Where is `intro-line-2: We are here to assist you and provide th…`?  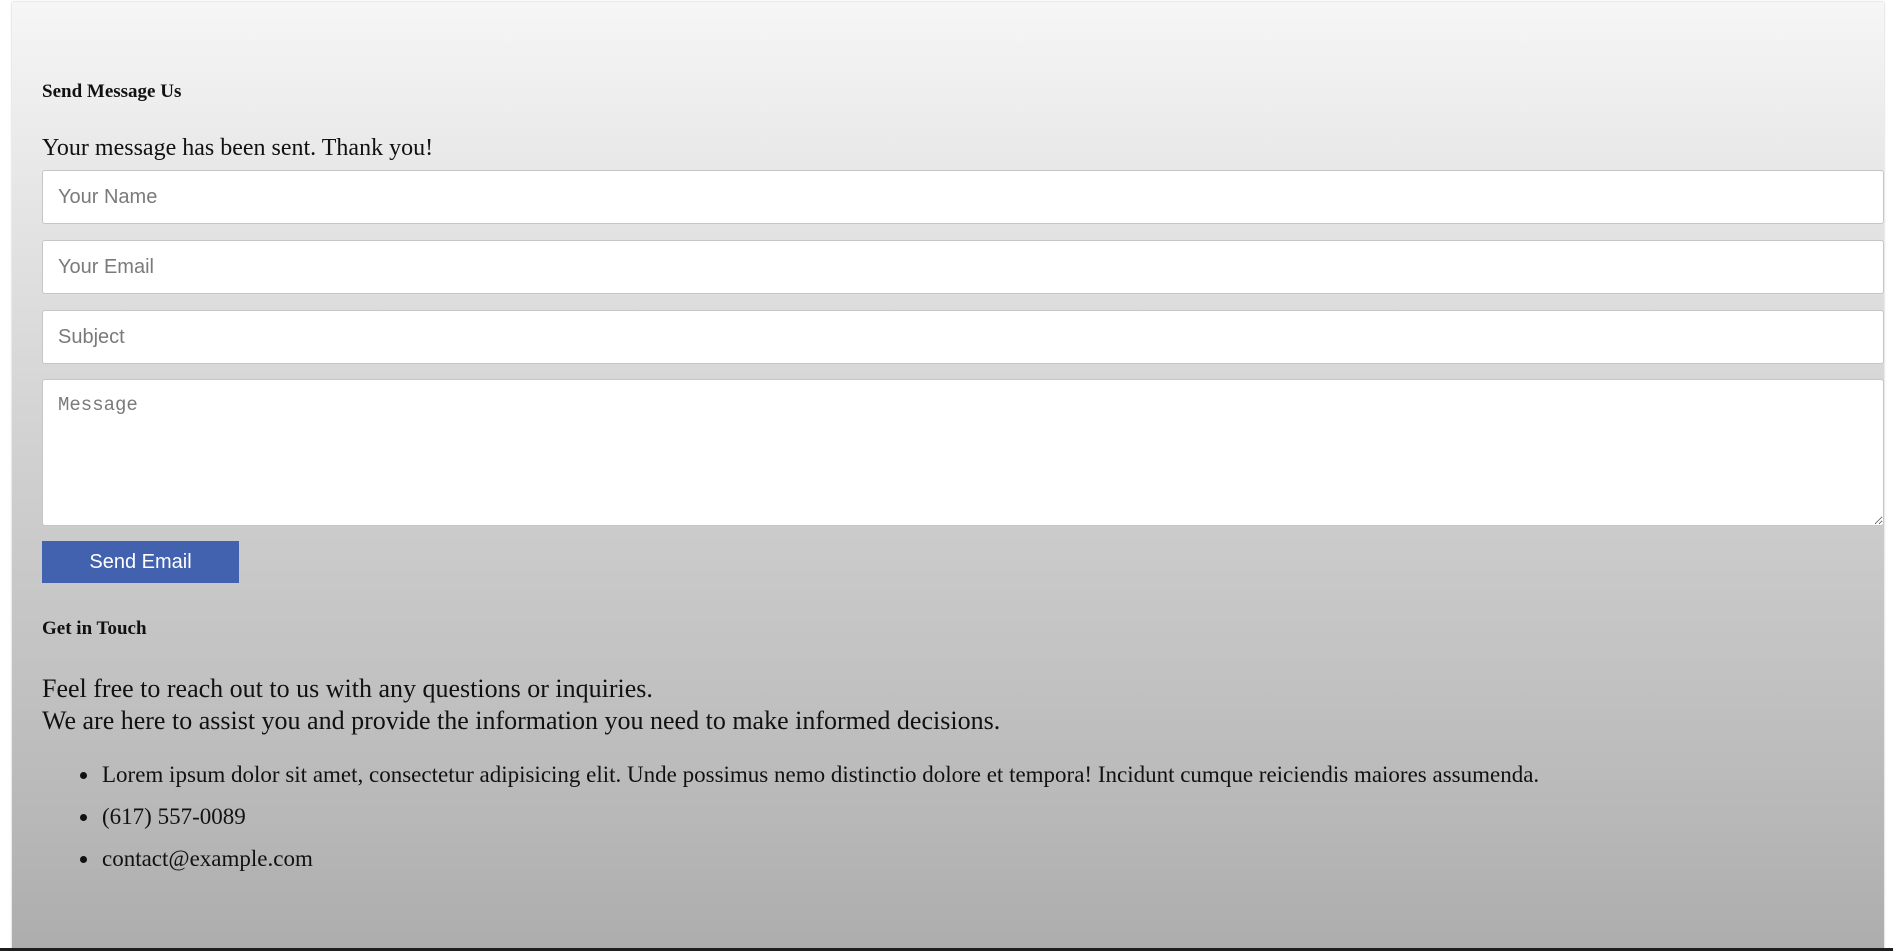
intro-line-2: We are here to assist you and provide th… is located at coordinates (521, 720).